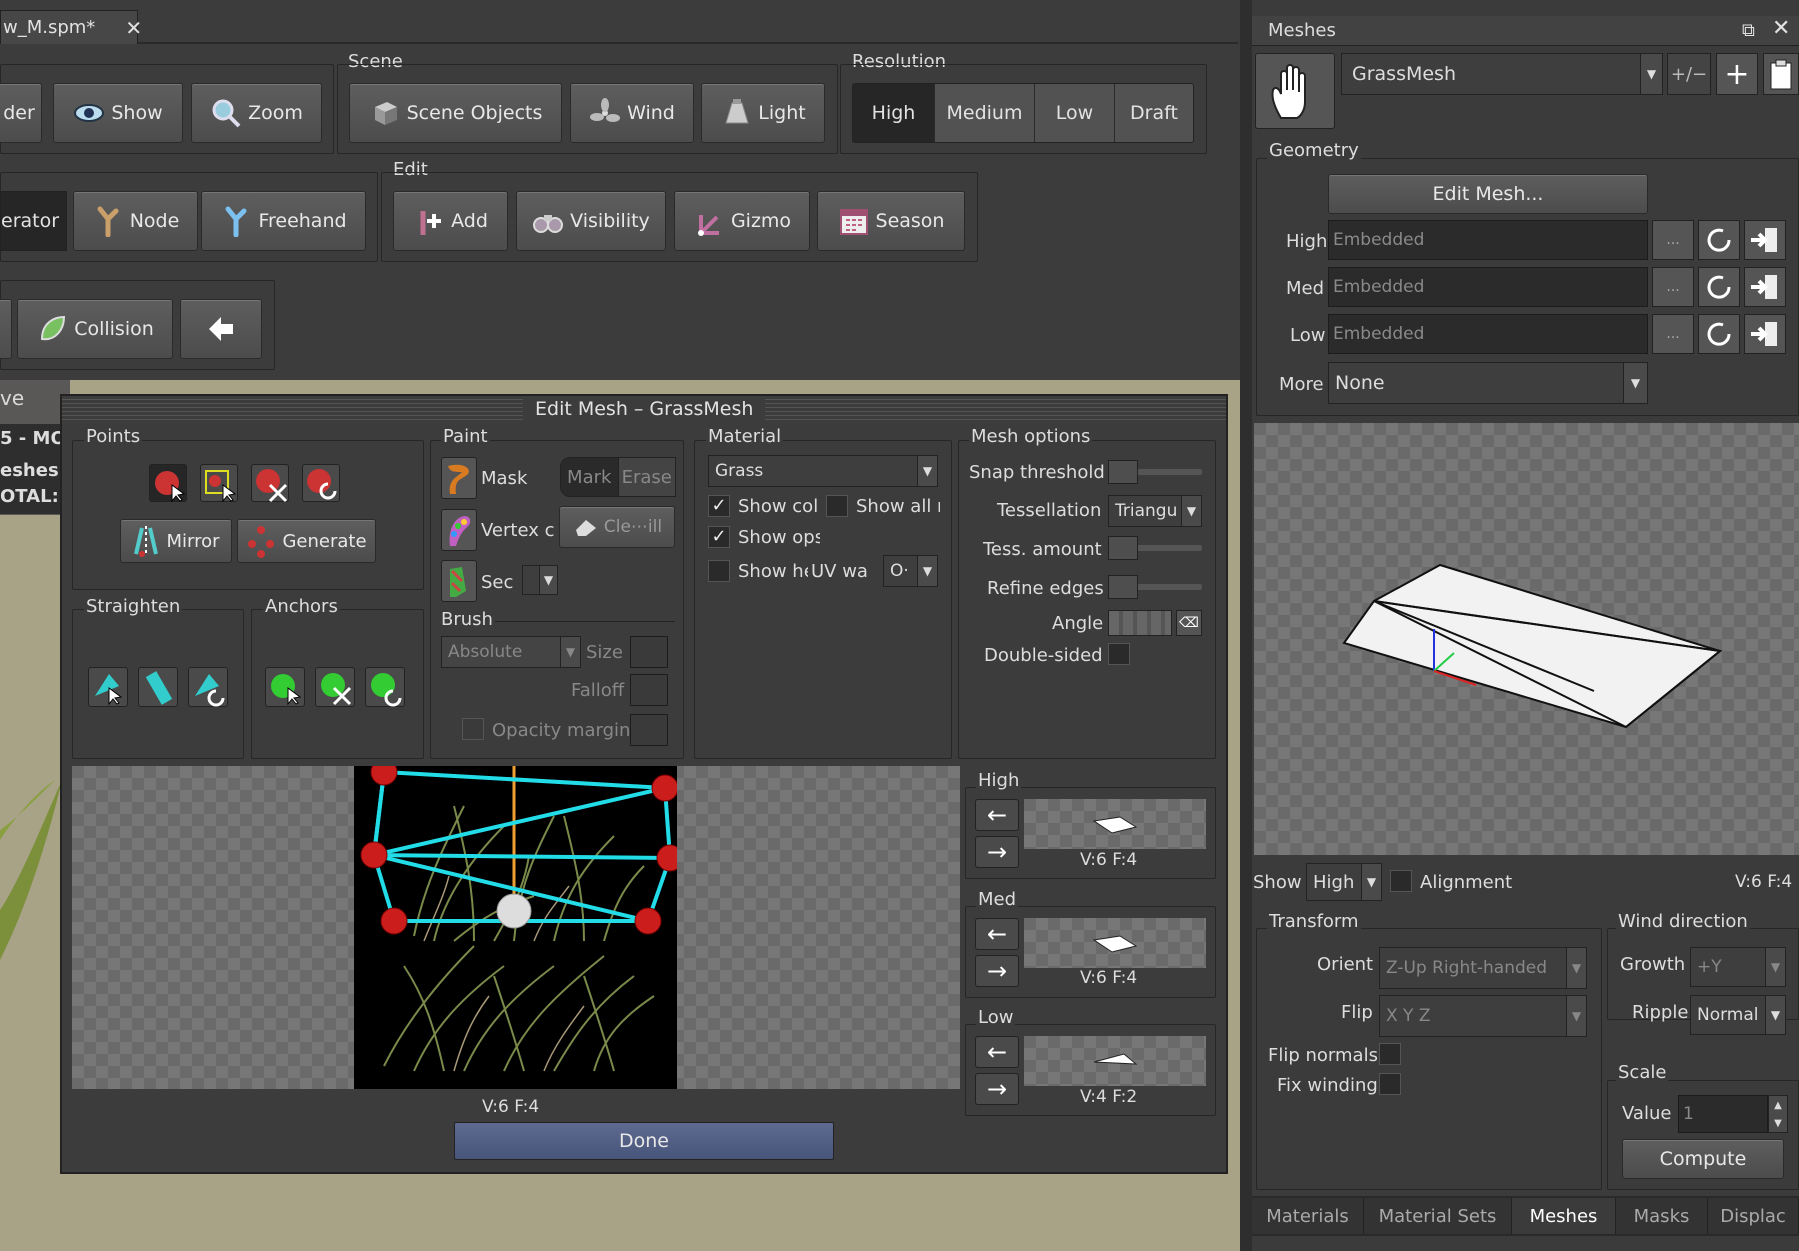 The height and width of the screenshot is (1251, 1799). I want to click on more-dropdown: None ▼, so click(1488, 383).